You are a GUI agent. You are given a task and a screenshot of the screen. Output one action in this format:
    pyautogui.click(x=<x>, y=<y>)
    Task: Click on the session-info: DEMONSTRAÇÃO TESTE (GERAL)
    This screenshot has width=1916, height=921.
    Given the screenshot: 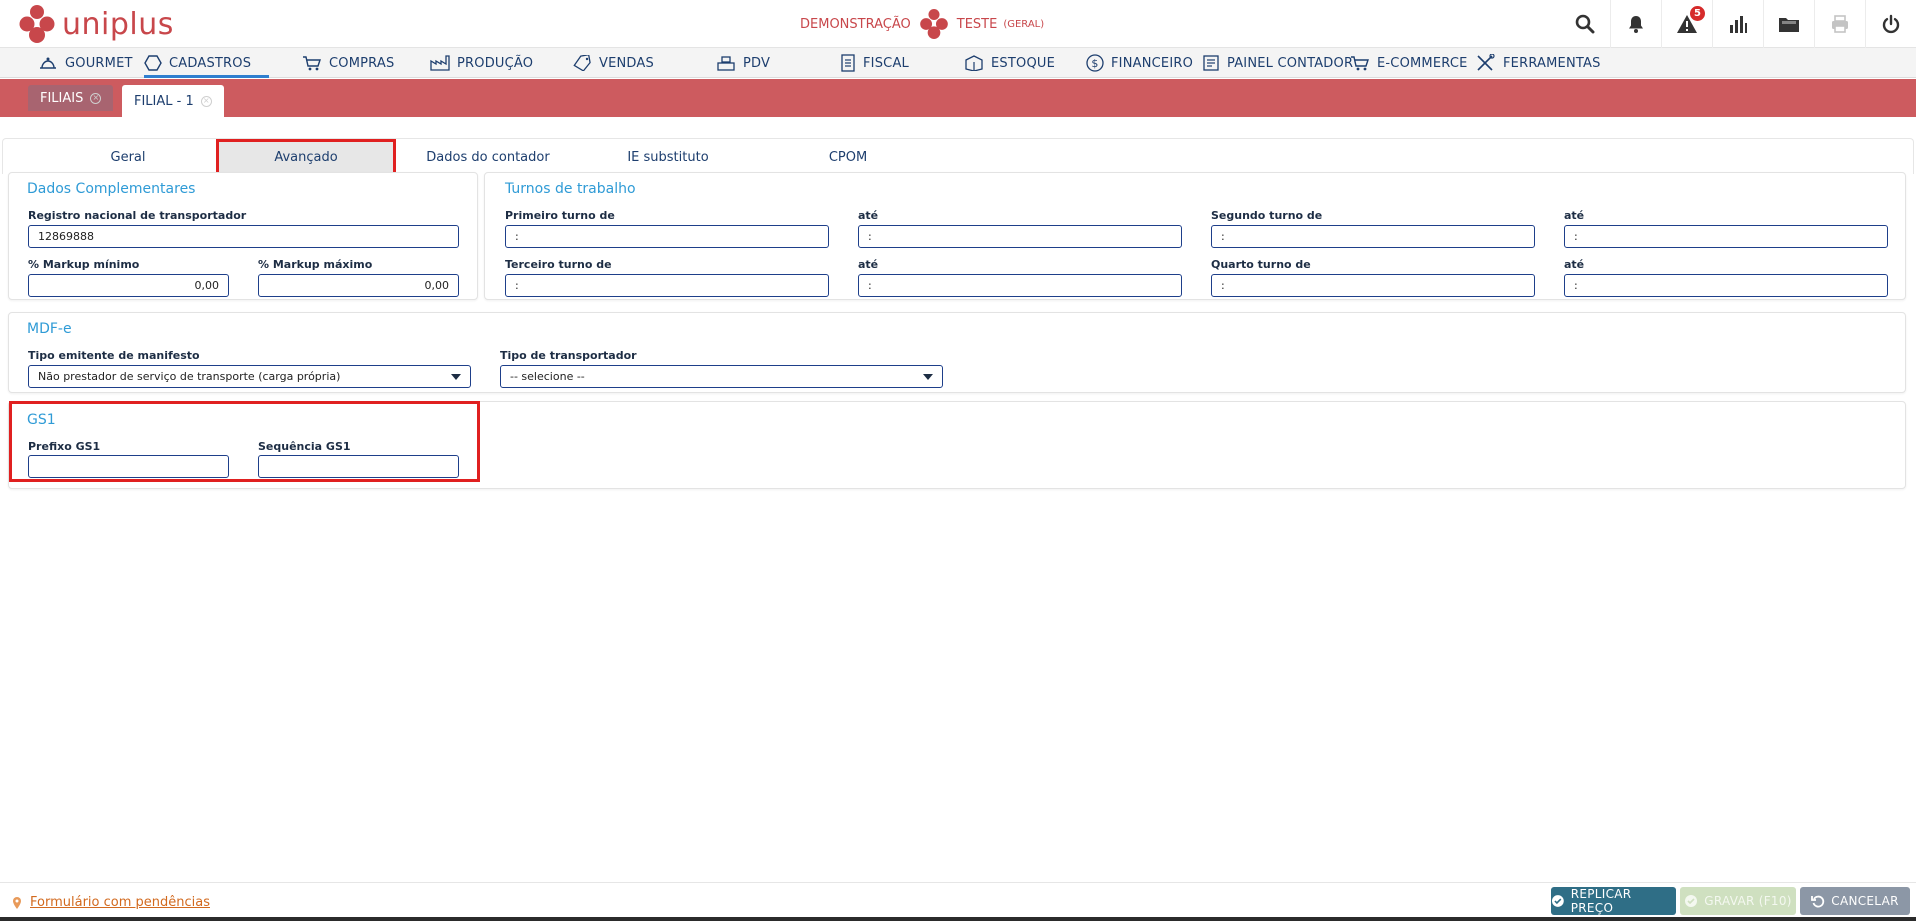 What is the action you would take?
    pyautogui.click(x=922, y=24)
    